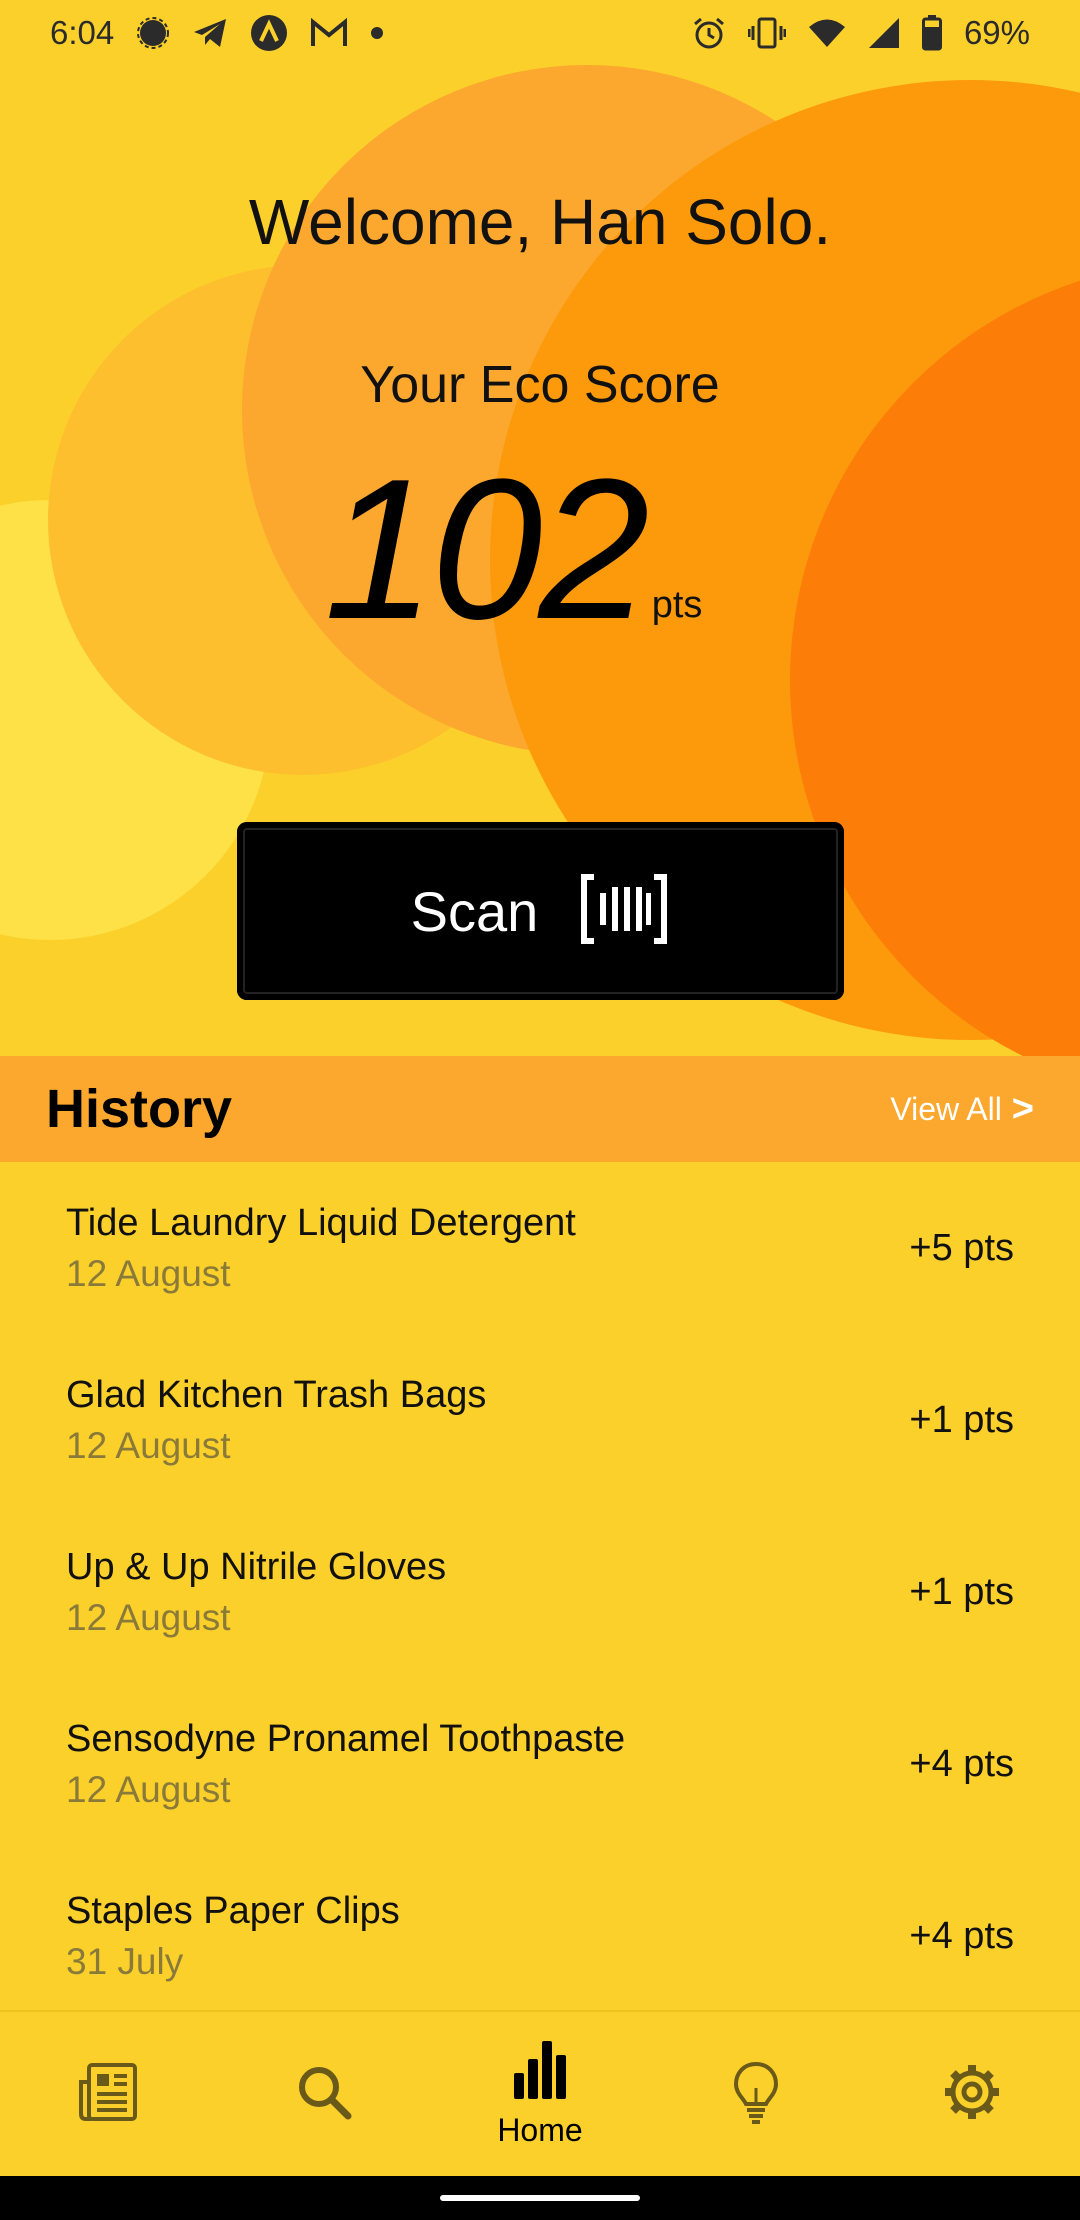  What do you see at coordinates (946, 1108) in the screenshot?
I see `view-all-label: View All` at bounding box center [946, 1108].